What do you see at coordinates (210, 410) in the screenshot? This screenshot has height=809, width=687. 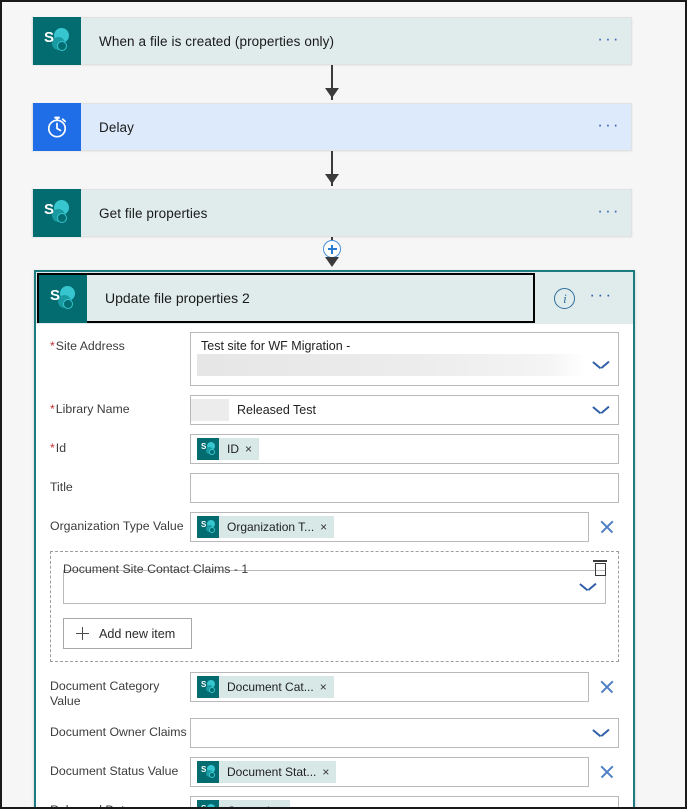 I see `library-name-redacted-prefix` at bounding box center [210, 410].